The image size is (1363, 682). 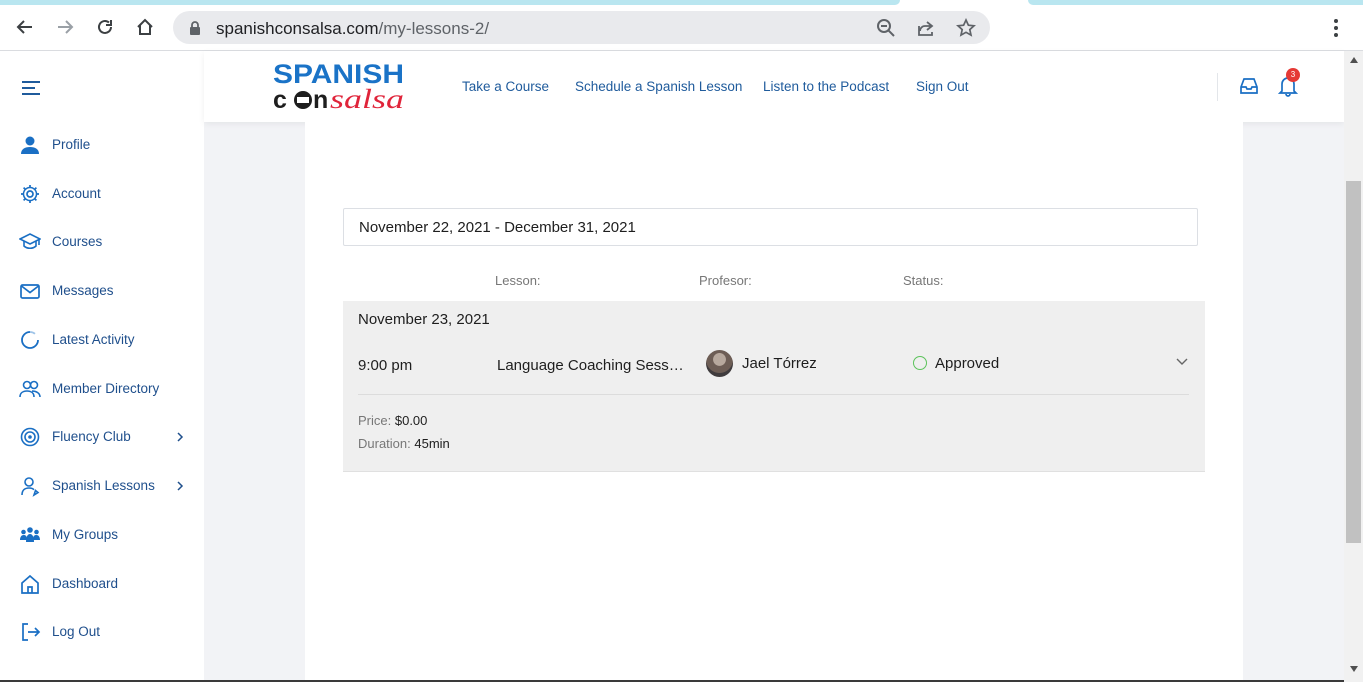 I want to click on sidebar-item-profile: Profile, so click(x=102, y=145).